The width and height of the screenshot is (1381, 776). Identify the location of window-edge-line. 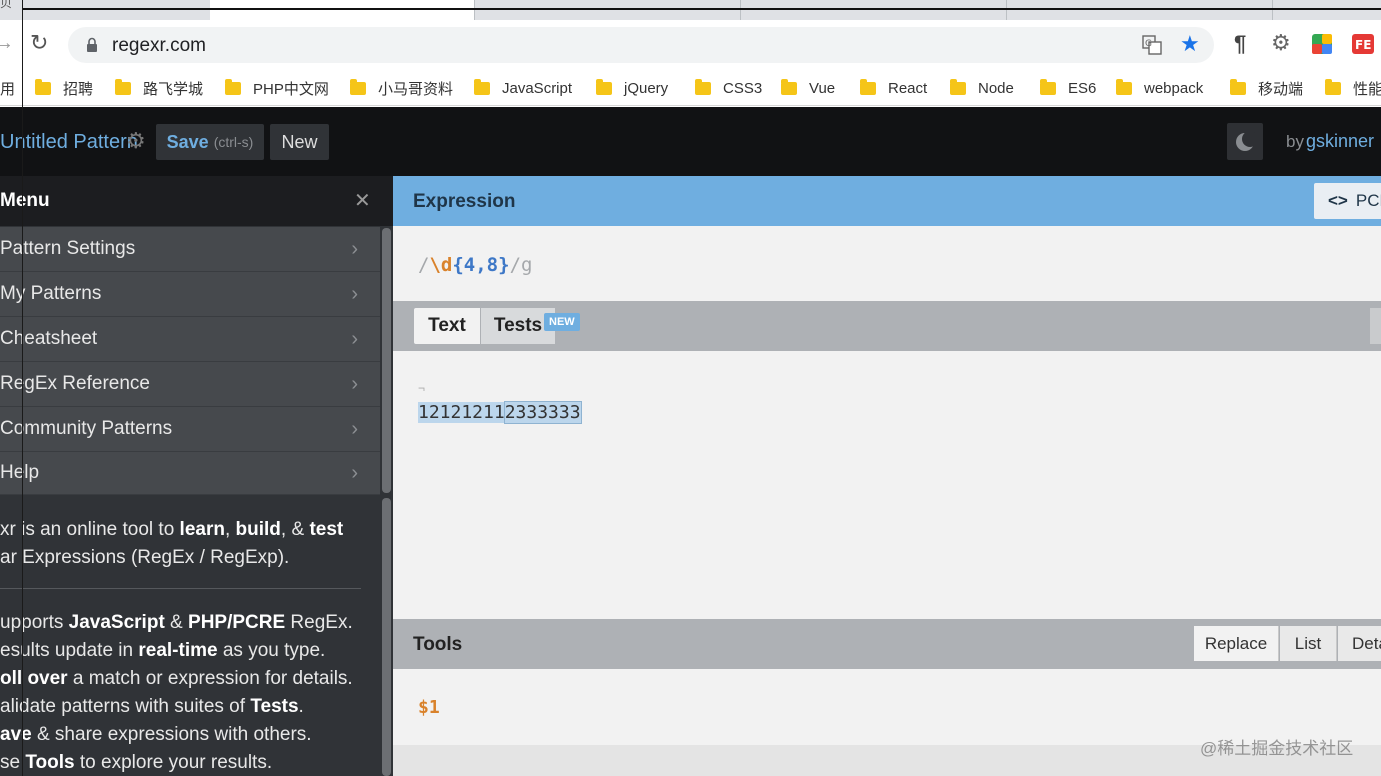
(22, 388).